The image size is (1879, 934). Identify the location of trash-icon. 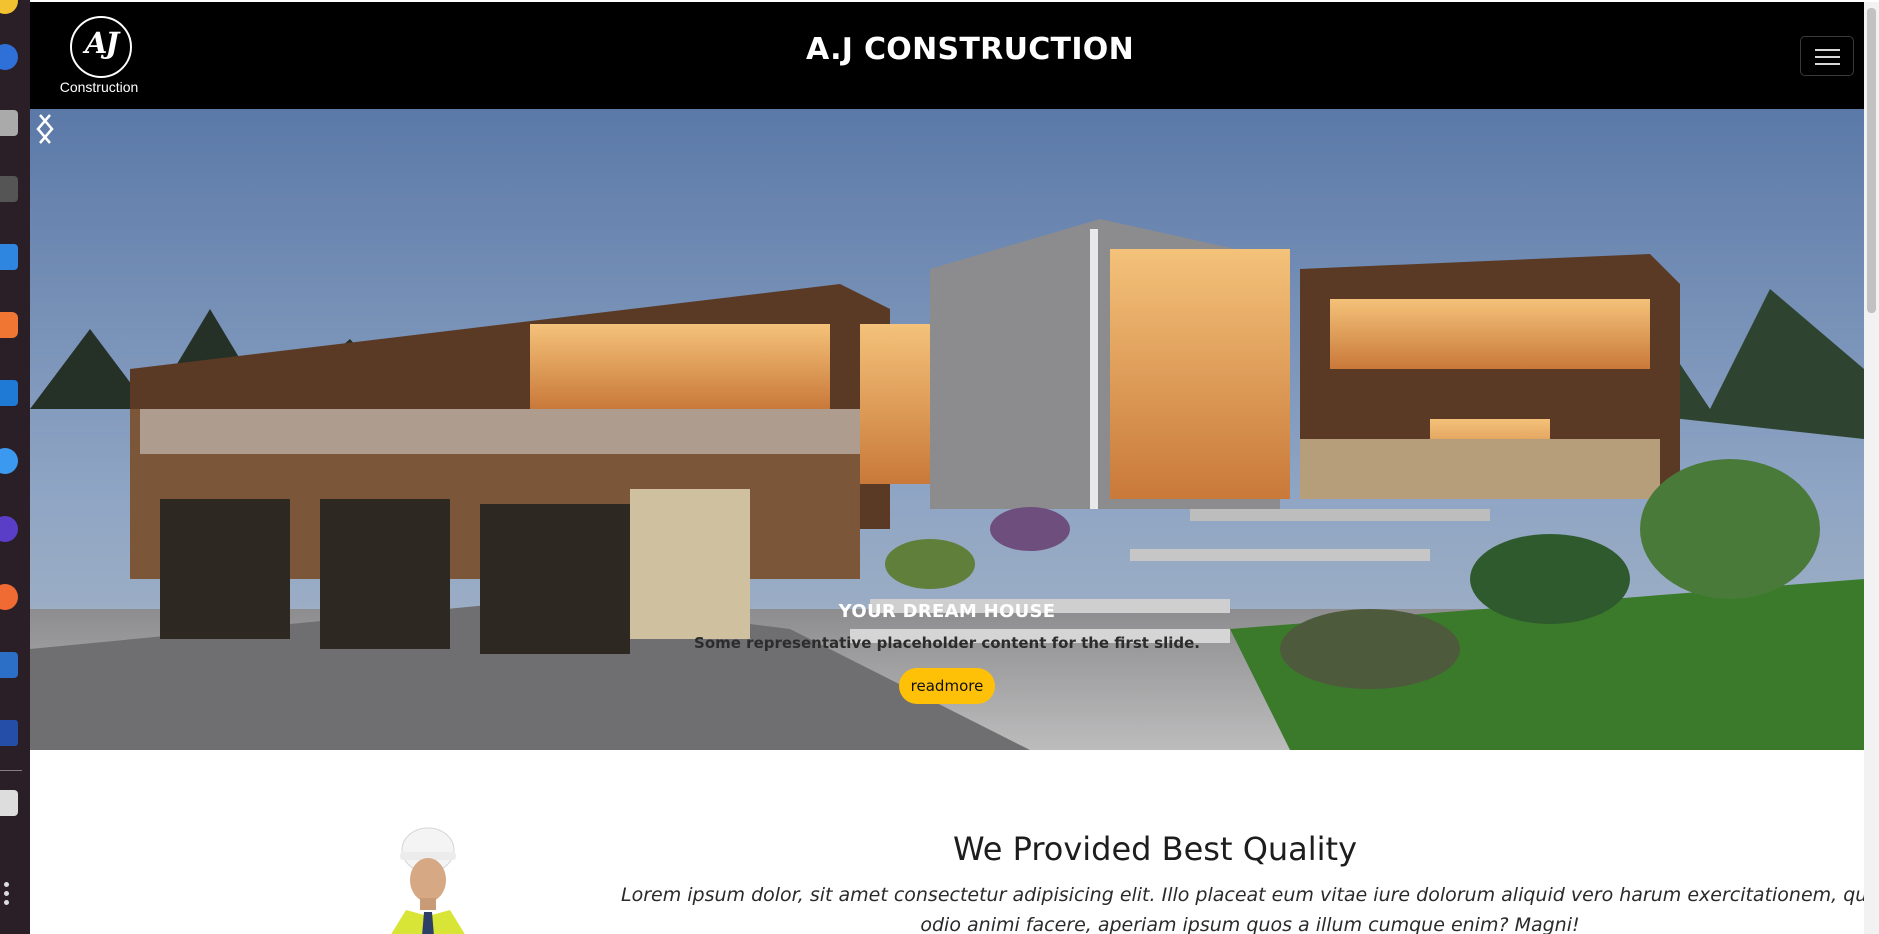
(9, 803).